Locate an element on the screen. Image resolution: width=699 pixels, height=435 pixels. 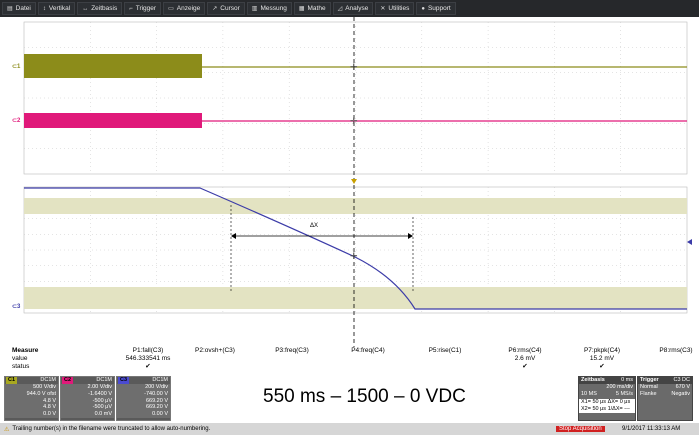
measure-param: P3:freq(C3) is located at coordinates (292, 359).